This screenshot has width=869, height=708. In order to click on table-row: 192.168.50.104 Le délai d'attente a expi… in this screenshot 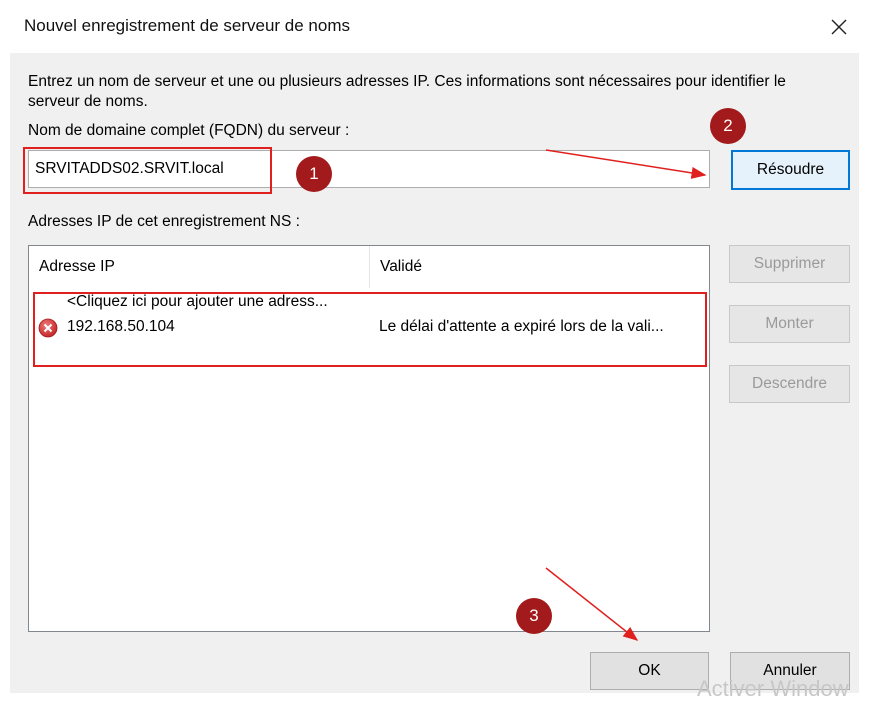, I will do `click(369, 327)`.